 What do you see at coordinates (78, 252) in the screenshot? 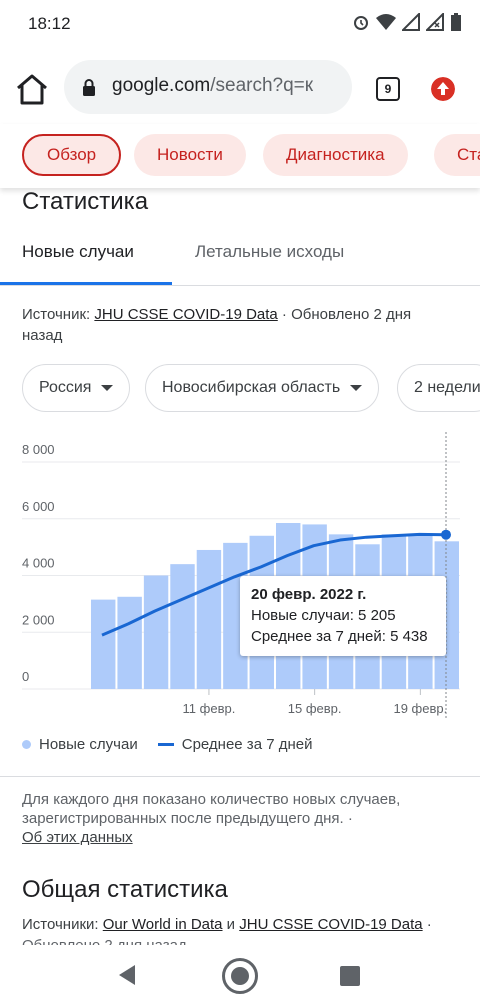
I see `tab-new-cases: Новые случаи` at bounding box center [78, 252].